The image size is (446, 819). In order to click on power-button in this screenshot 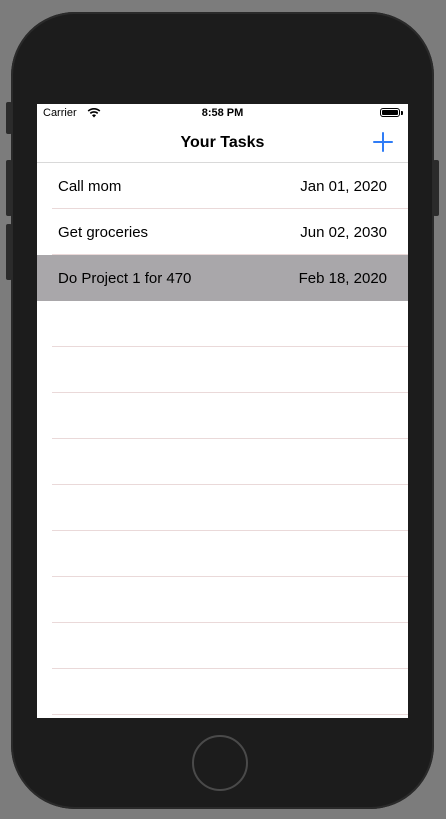, I will do `click(436, 188)`.